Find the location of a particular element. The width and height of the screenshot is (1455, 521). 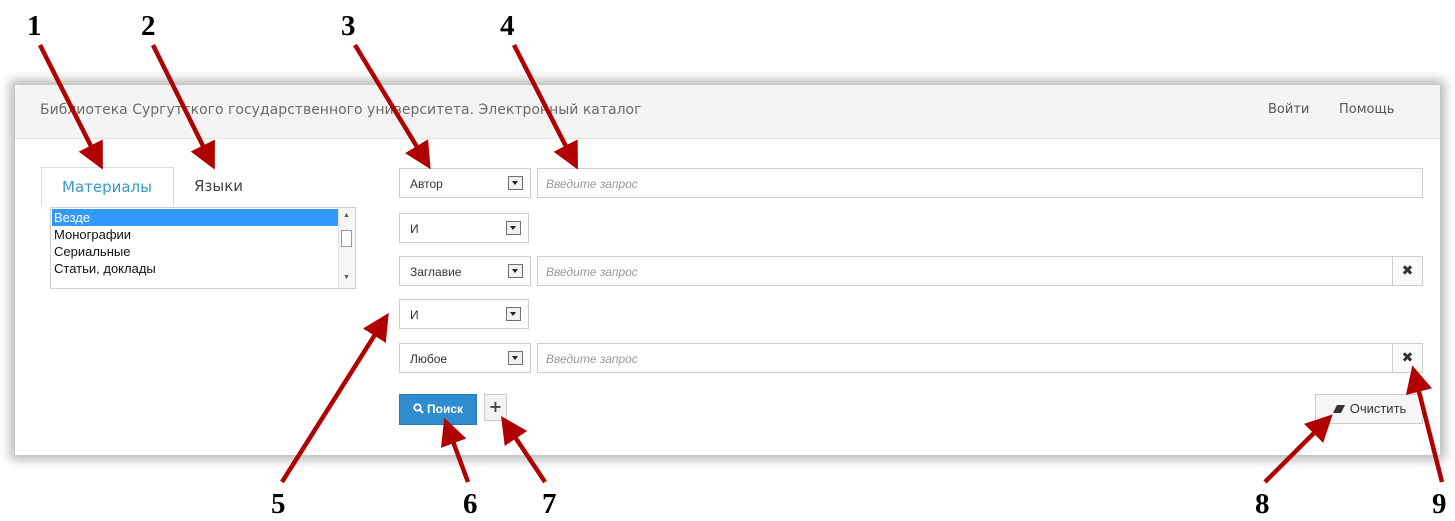

callout-3: 3 is located at coordinates (348, 26).